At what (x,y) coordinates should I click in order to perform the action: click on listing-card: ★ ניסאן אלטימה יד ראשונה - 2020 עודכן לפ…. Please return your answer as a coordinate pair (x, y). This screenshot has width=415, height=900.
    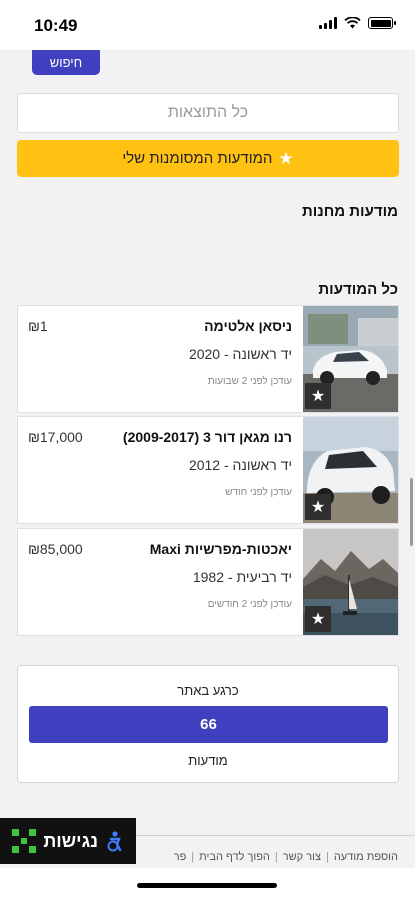
    Looking at the image, I should click on (208, 359).